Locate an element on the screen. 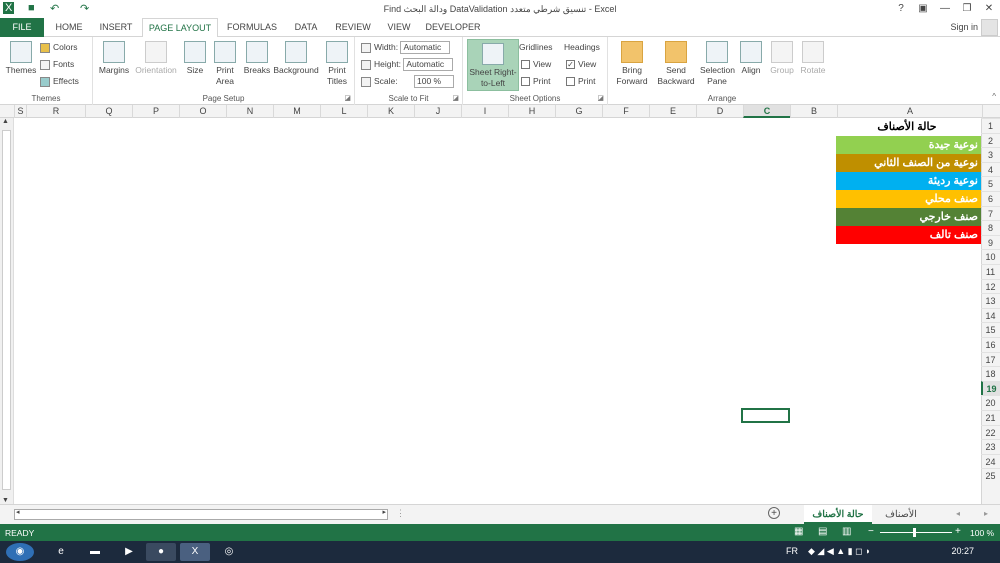 This screenshot has height=563, width=1000. page-break-view-icon: ▥ is located at coordinates (846, 531).